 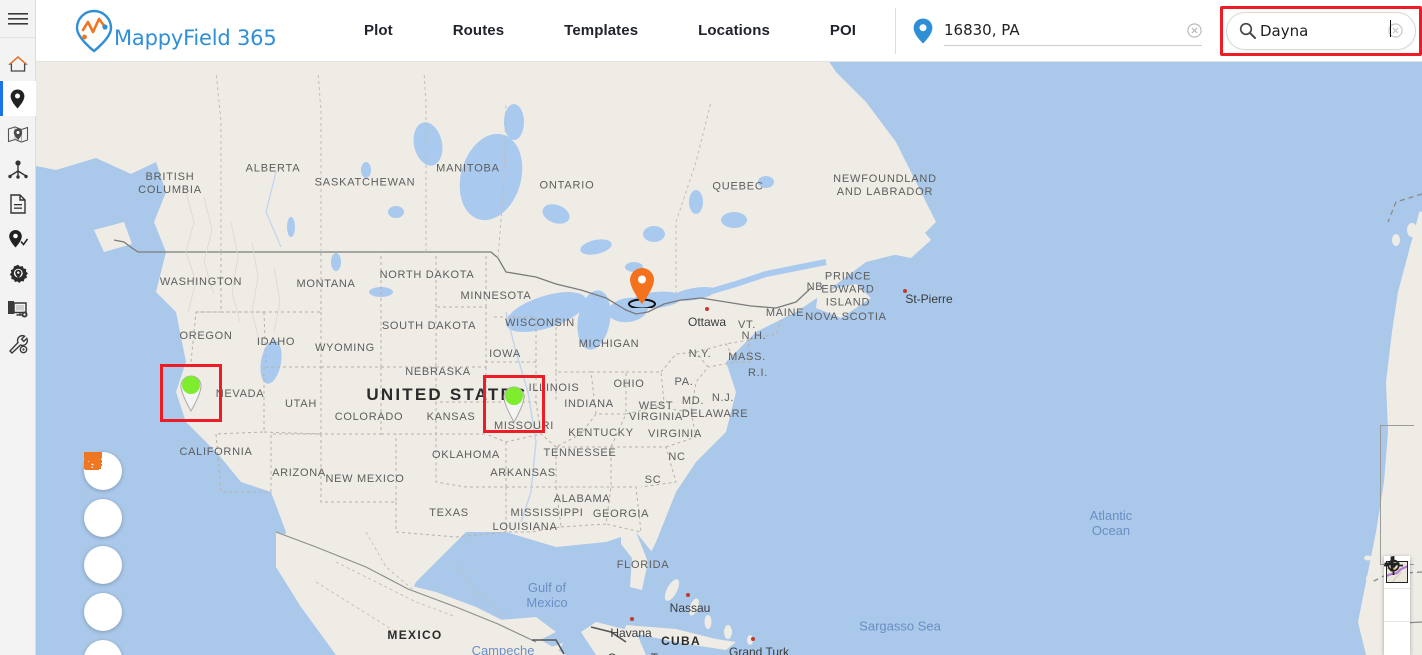 I want to click on gear-pin-icon, so click(x=18, y=274).